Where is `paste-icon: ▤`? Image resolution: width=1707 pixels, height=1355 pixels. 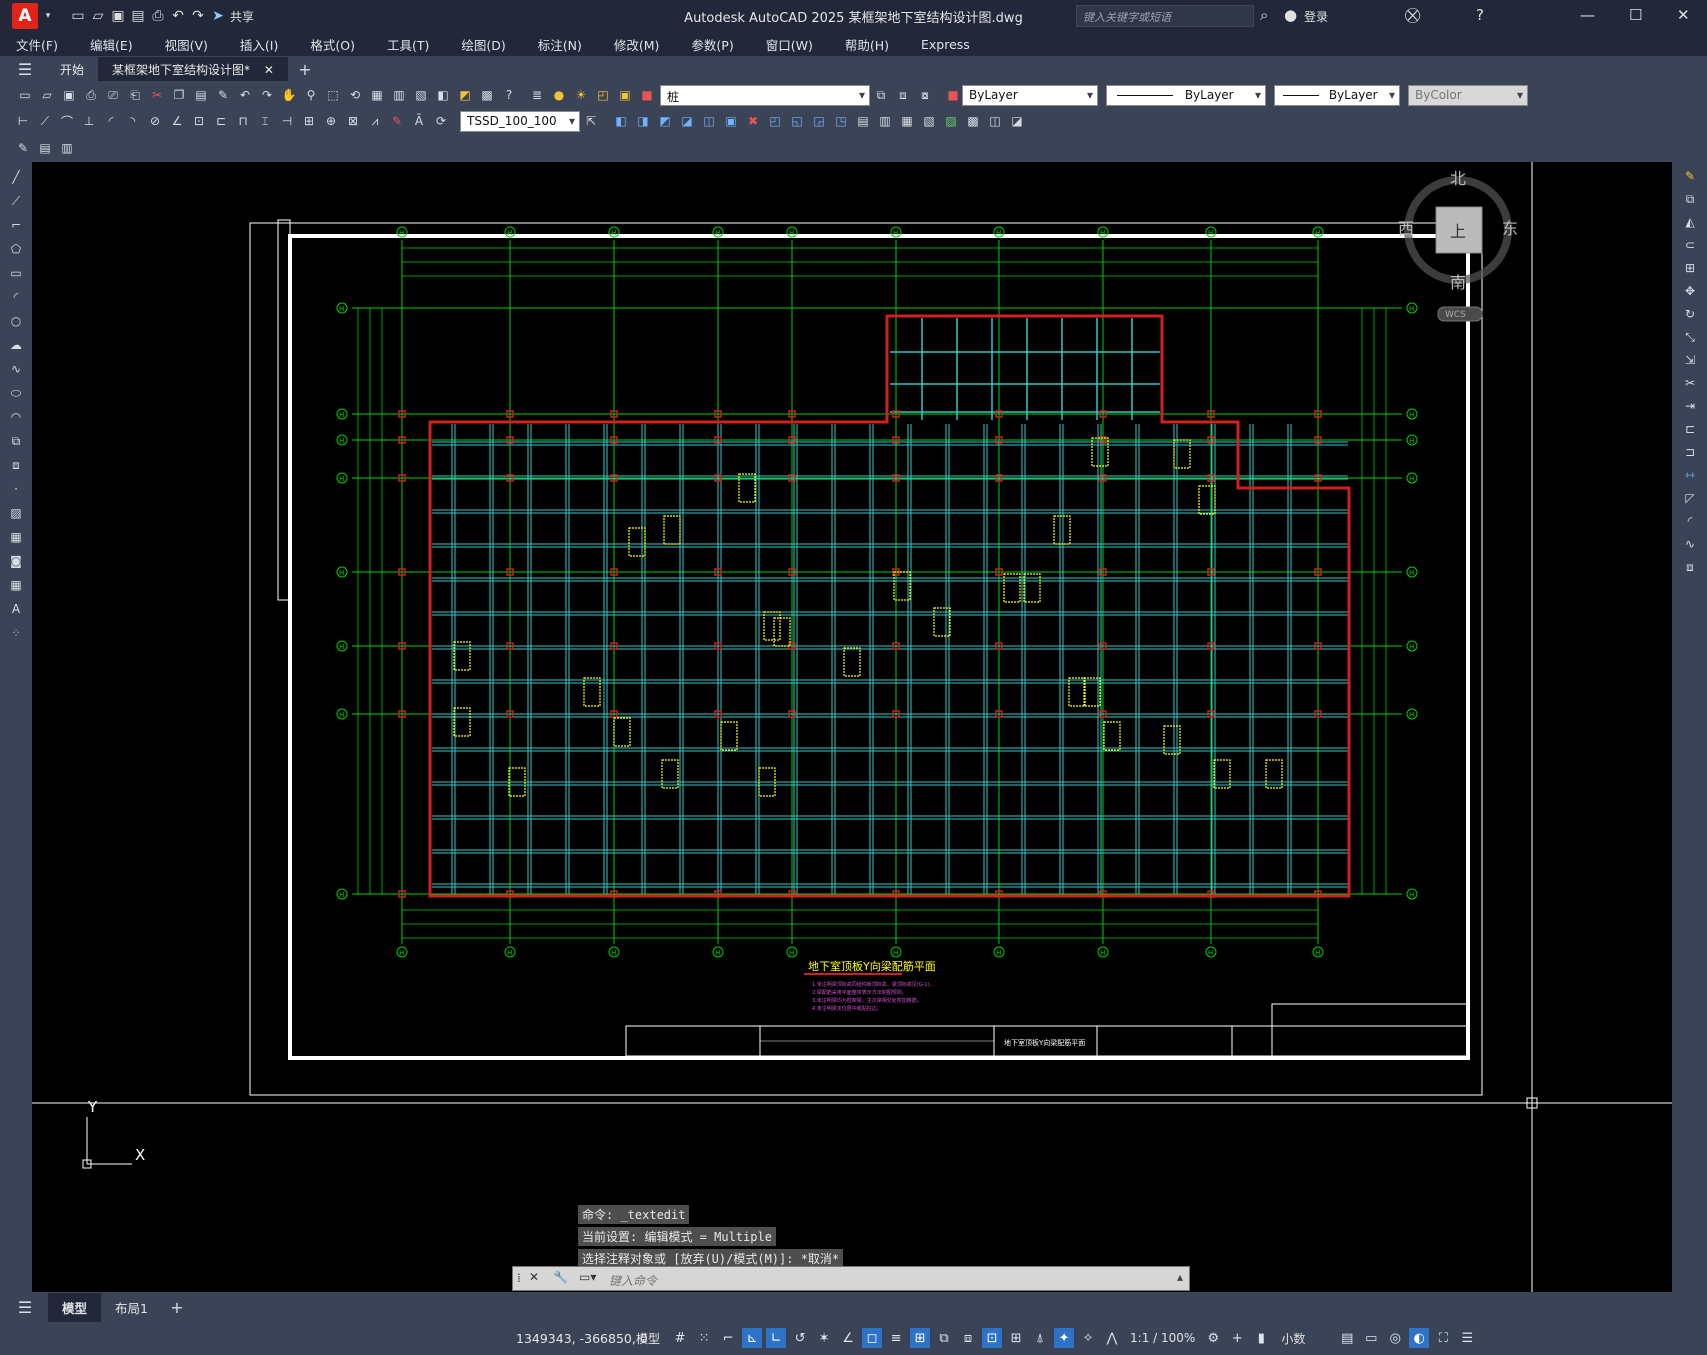
paste-icon: ▤ is located at coordinates (201, 95).